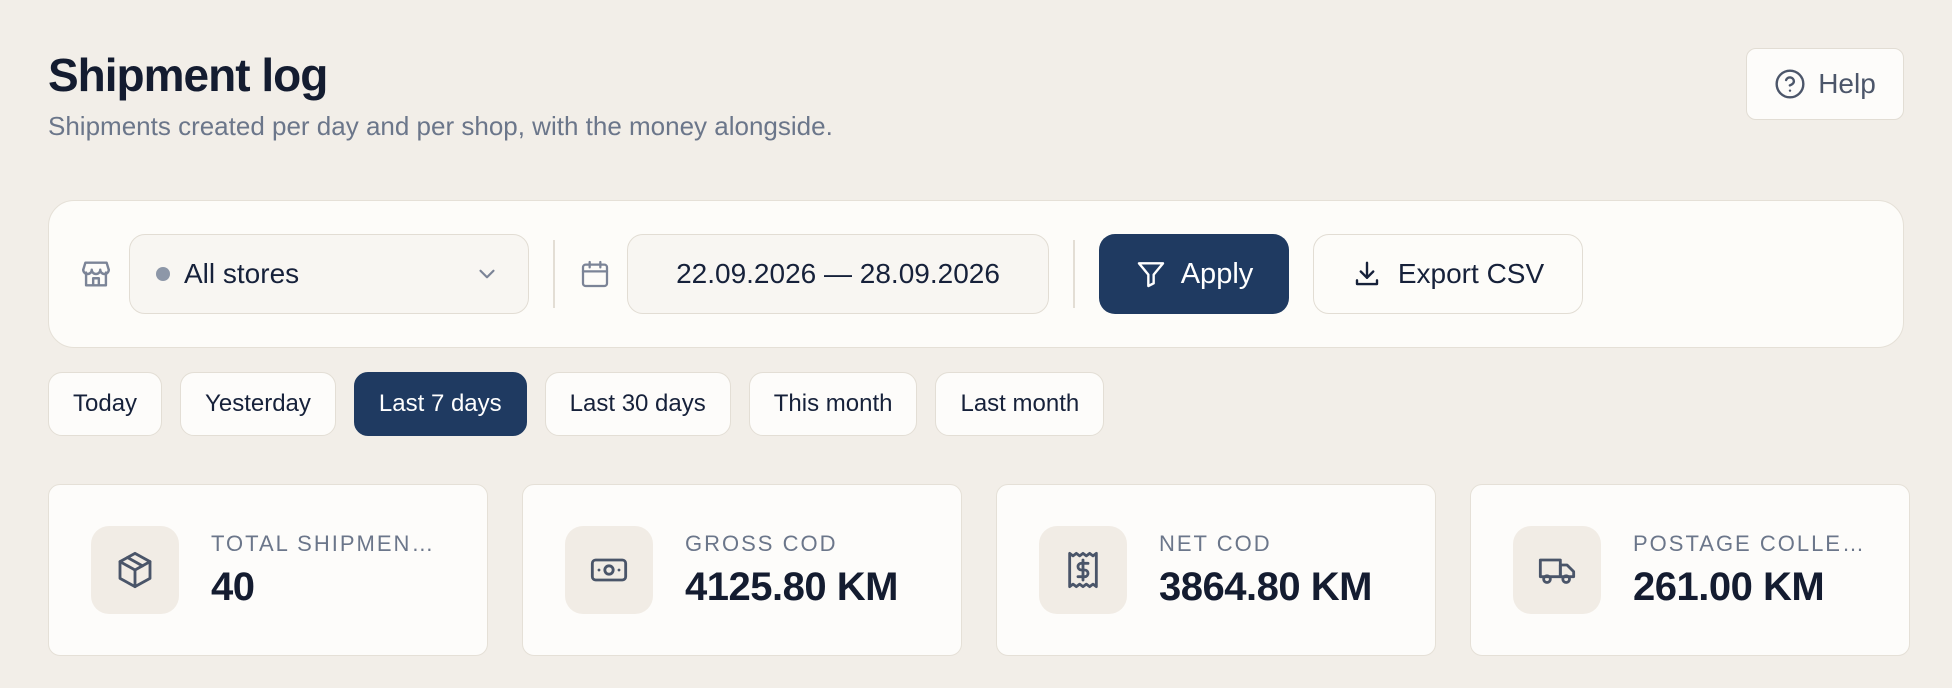  What do you see at coordinates (833, 404) in the screenshot?
I see `preset-this-month: This month` at bounding box center [833, 404].